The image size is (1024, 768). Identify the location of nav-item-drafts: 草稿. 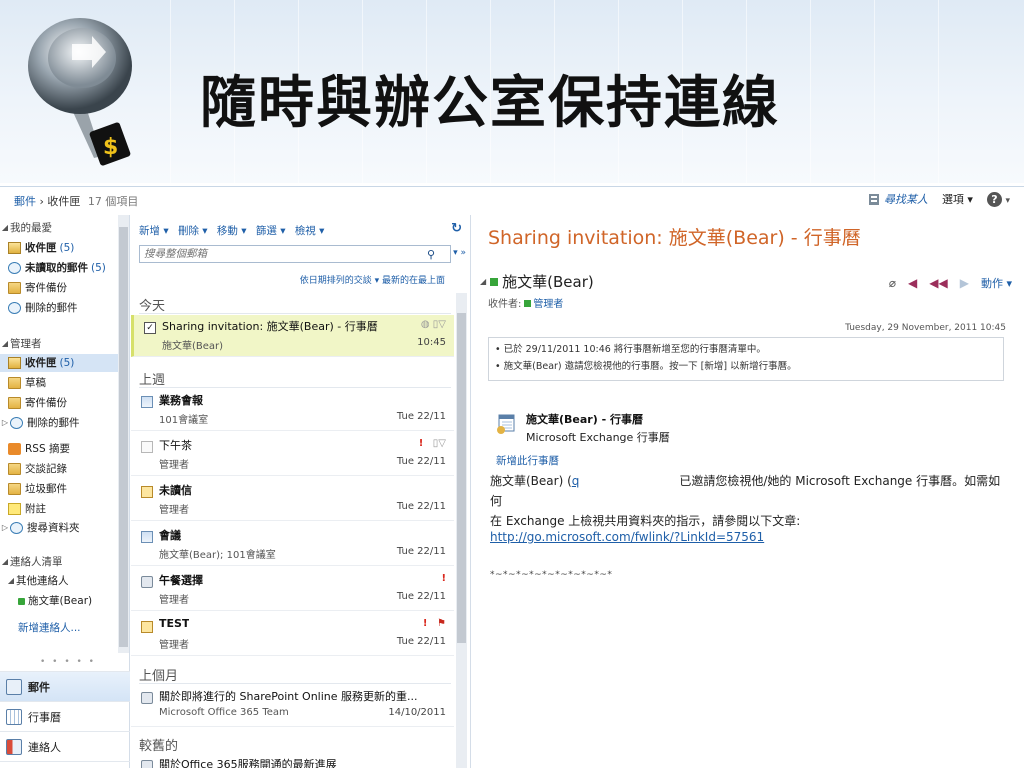
(27, 383).